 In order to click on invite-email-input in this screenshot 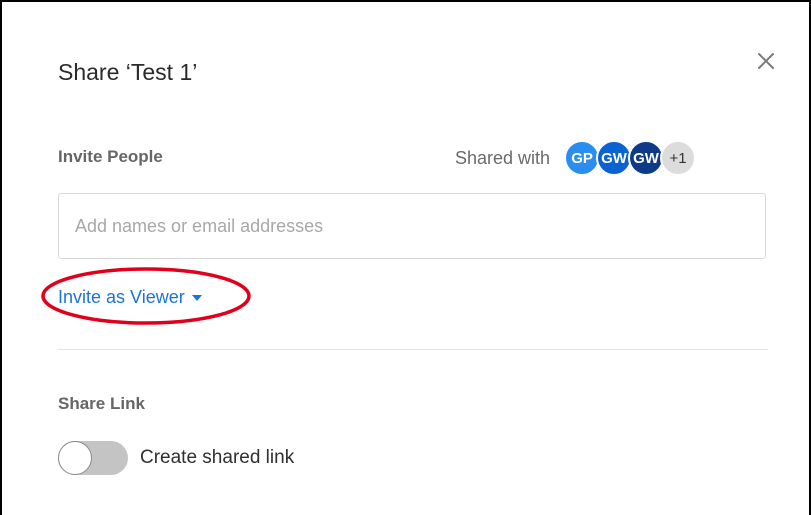, I will do `click(412, 226)`.